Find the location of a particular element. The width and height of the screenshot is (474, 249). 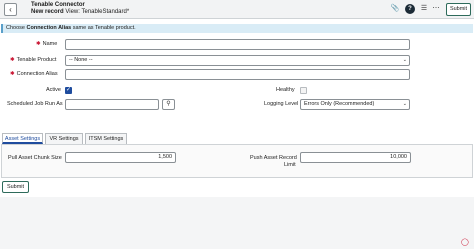

lookup-button: ⚲ is located at coordinates (168, 104).